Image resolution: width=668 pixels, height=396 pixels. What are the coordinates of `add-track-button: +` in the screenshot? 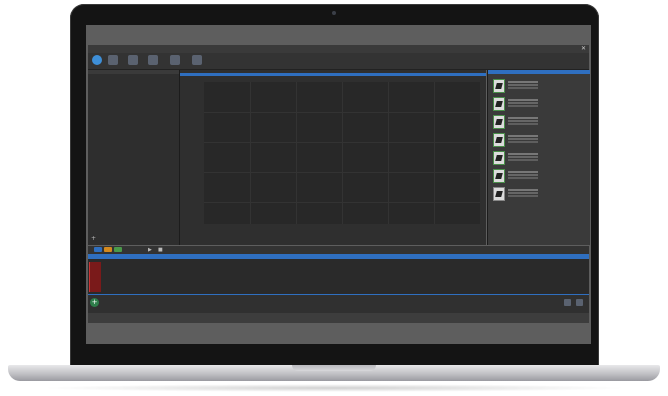 It's located at (94, 302).